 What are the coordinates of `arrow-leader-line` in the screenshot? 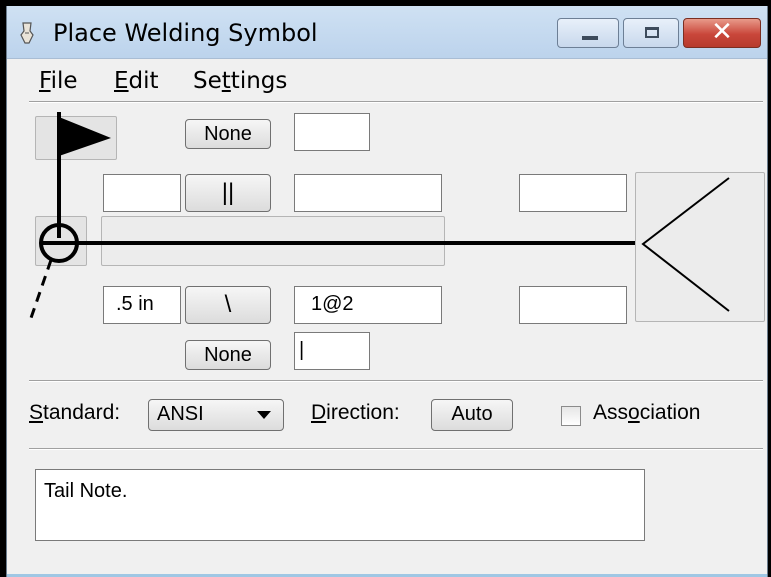 It's located at (41, 289).